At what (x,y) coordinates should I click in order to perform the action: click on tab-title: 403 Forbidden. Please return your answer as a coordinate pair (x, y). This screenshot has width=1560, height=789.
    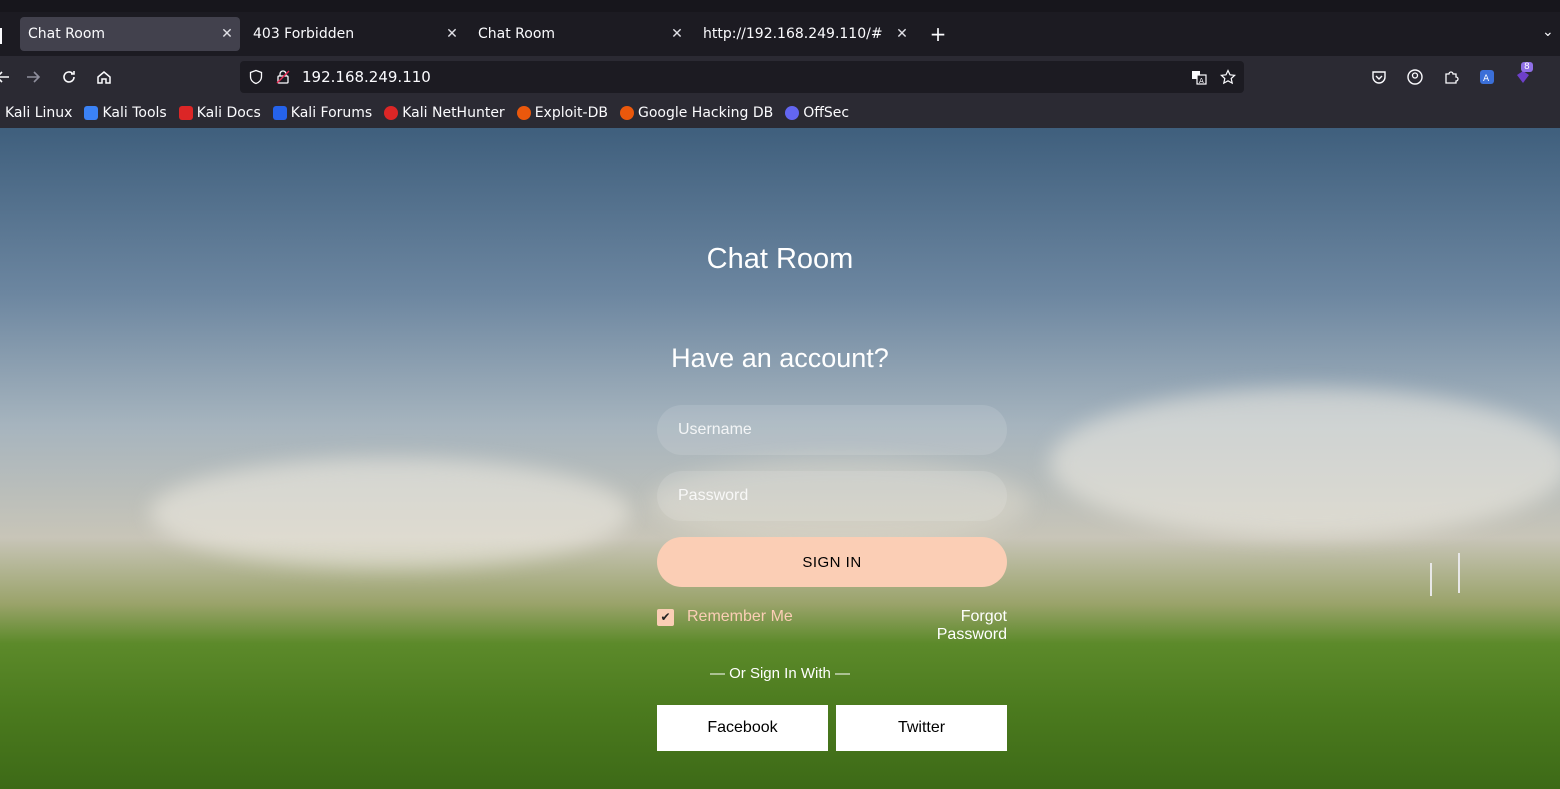
    Looking at the image, I should click on (304, 34).